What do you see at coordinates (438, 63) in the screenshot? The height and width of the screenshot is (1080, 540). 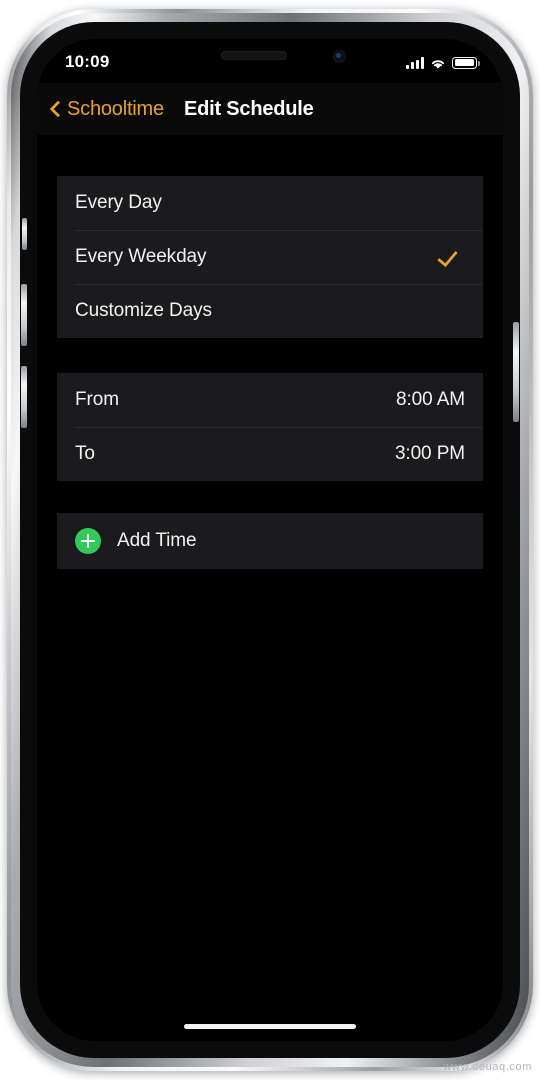 I see `wifi-icon` at bounding box center [438, 63].